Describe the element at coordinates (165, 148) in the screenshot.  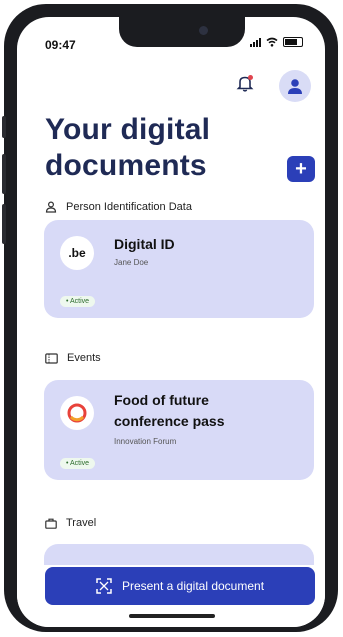
I see `page-title: Your digital documents` at that location.